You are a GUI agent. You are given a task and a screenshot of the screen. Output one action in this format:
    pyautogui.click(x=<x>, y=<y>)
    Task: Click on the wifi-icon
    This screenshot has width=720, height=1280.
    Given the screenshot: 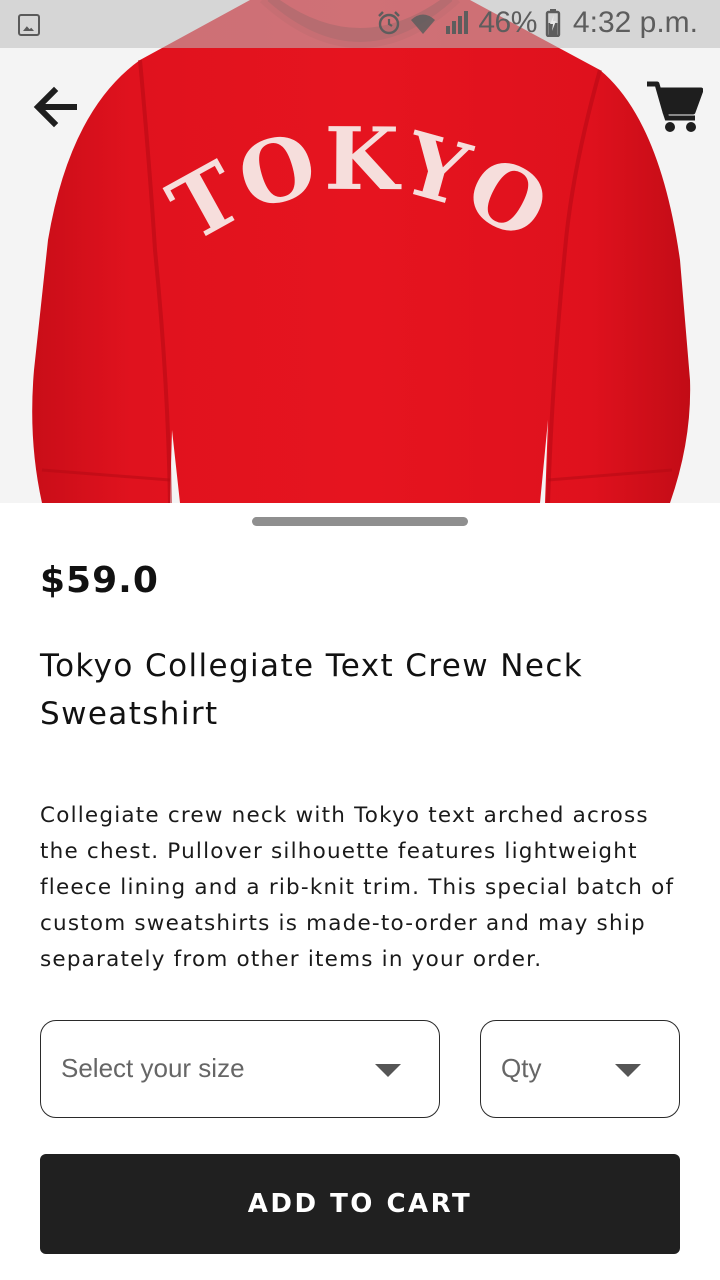 What is the action you would take?
    pyautogui.click(x=423, y=24)
    